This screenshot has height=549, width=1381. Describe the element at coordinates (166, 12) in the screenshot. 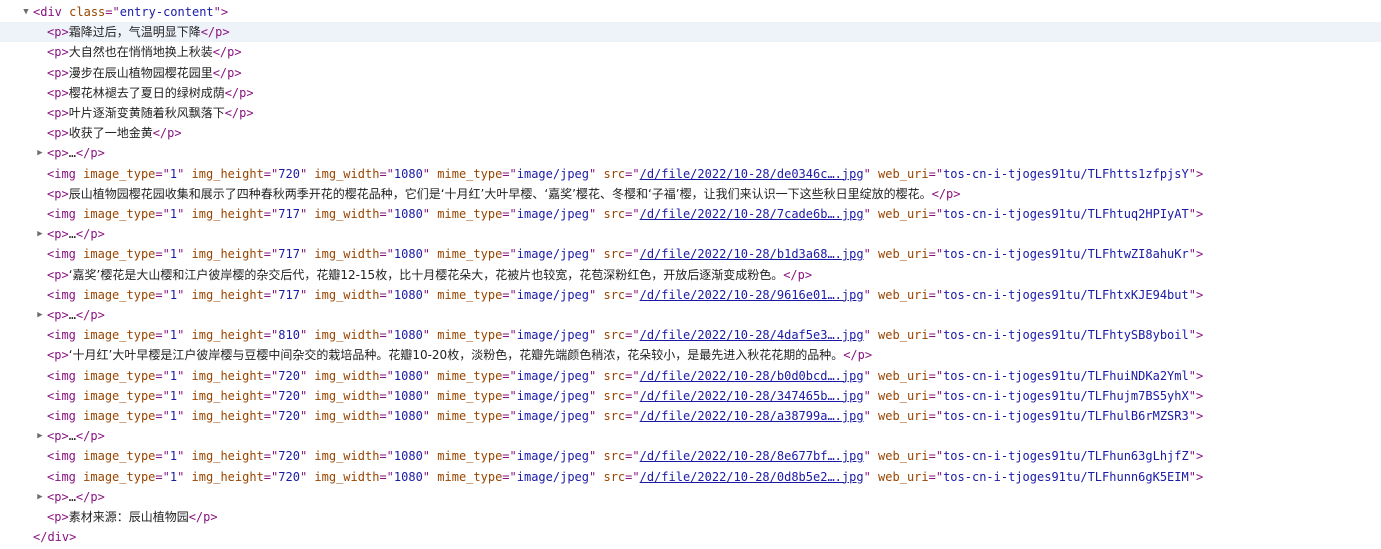

I see `attribute-value: entry-content` at that location.